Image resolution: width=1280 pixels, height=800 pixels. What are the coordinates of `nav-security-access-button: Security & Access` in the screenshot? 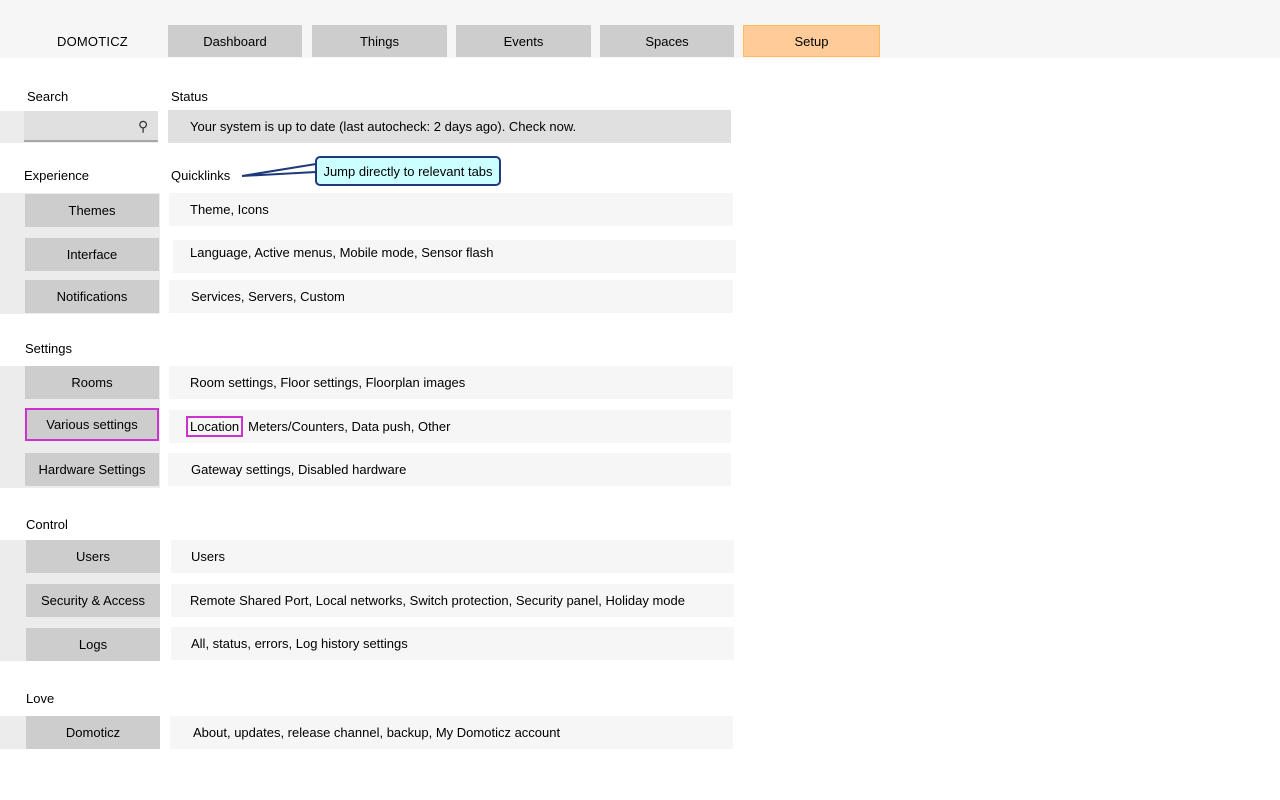 It's located at (93, 600).